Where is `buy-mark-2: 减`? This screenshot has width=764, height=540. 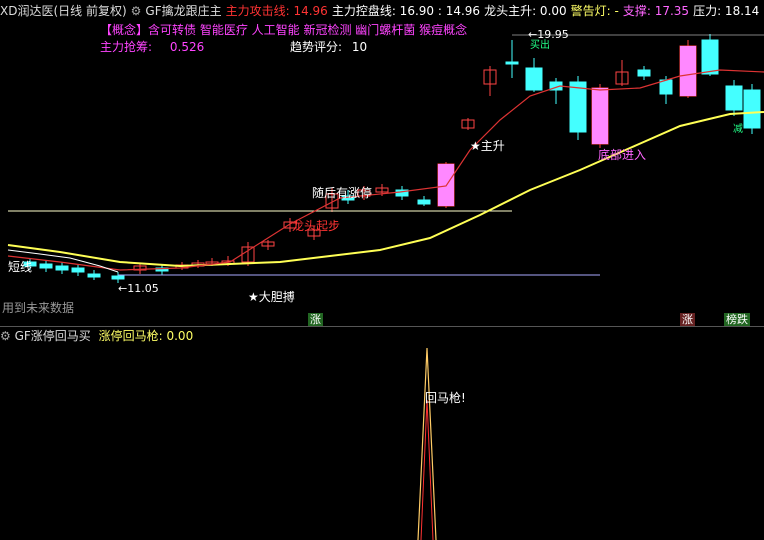
buy-mark-2: 减 is located at coordinates (738, 129).